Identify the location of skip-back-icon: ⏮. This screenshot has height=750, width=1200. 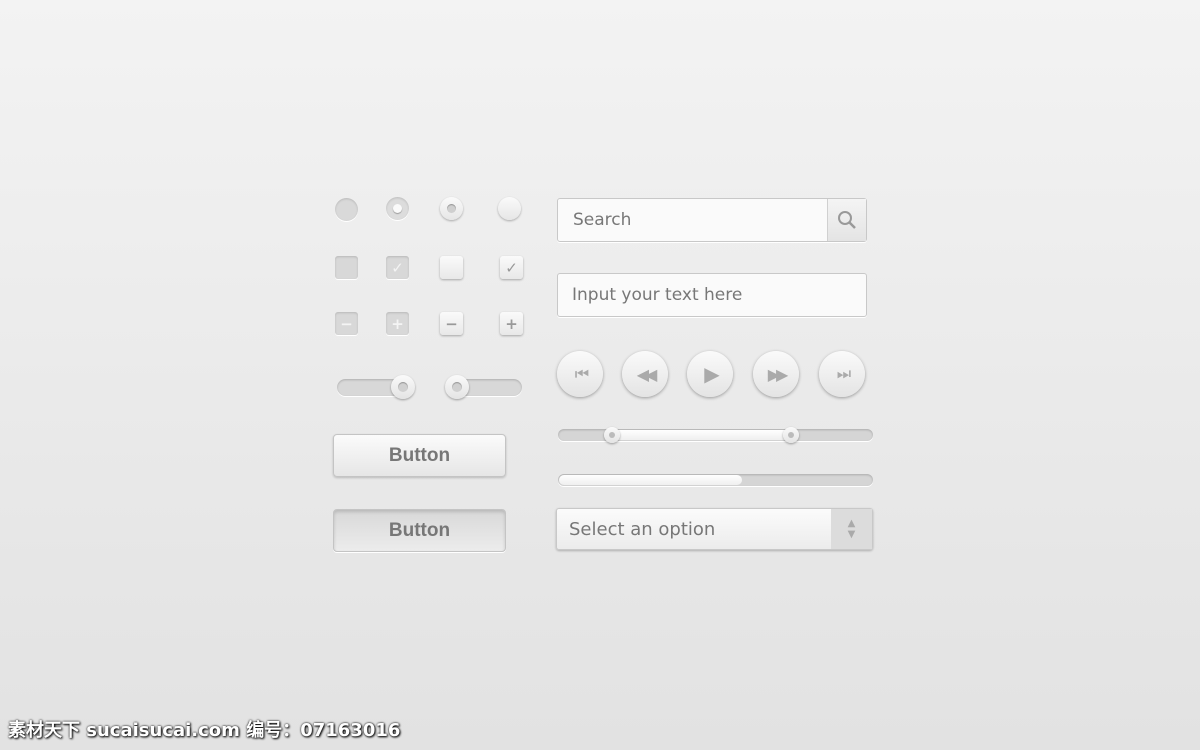
(582, 373).